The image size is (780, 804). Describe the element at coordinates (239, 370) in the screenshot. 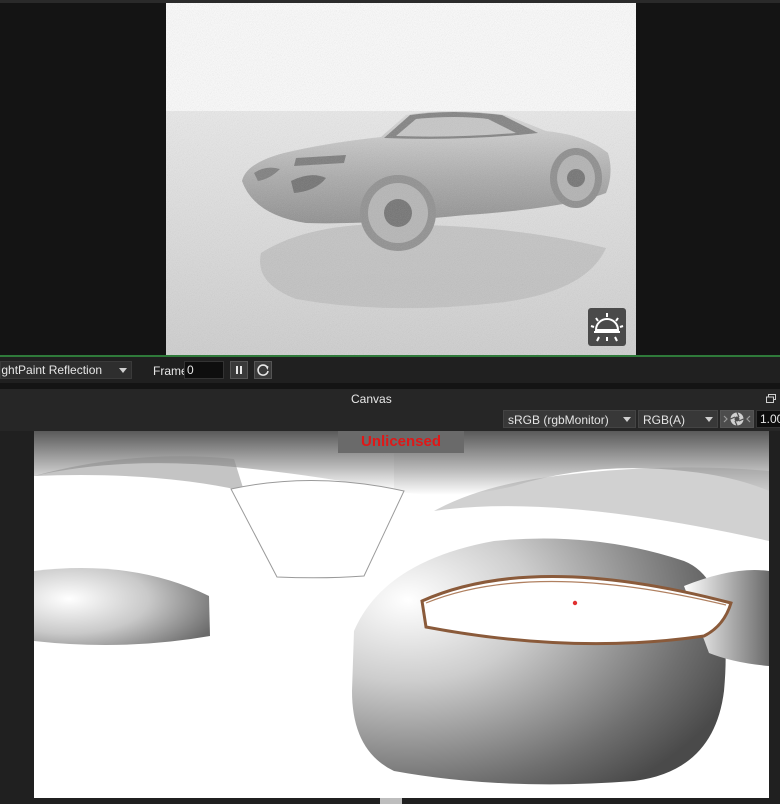

I see `pause-button` at that location.